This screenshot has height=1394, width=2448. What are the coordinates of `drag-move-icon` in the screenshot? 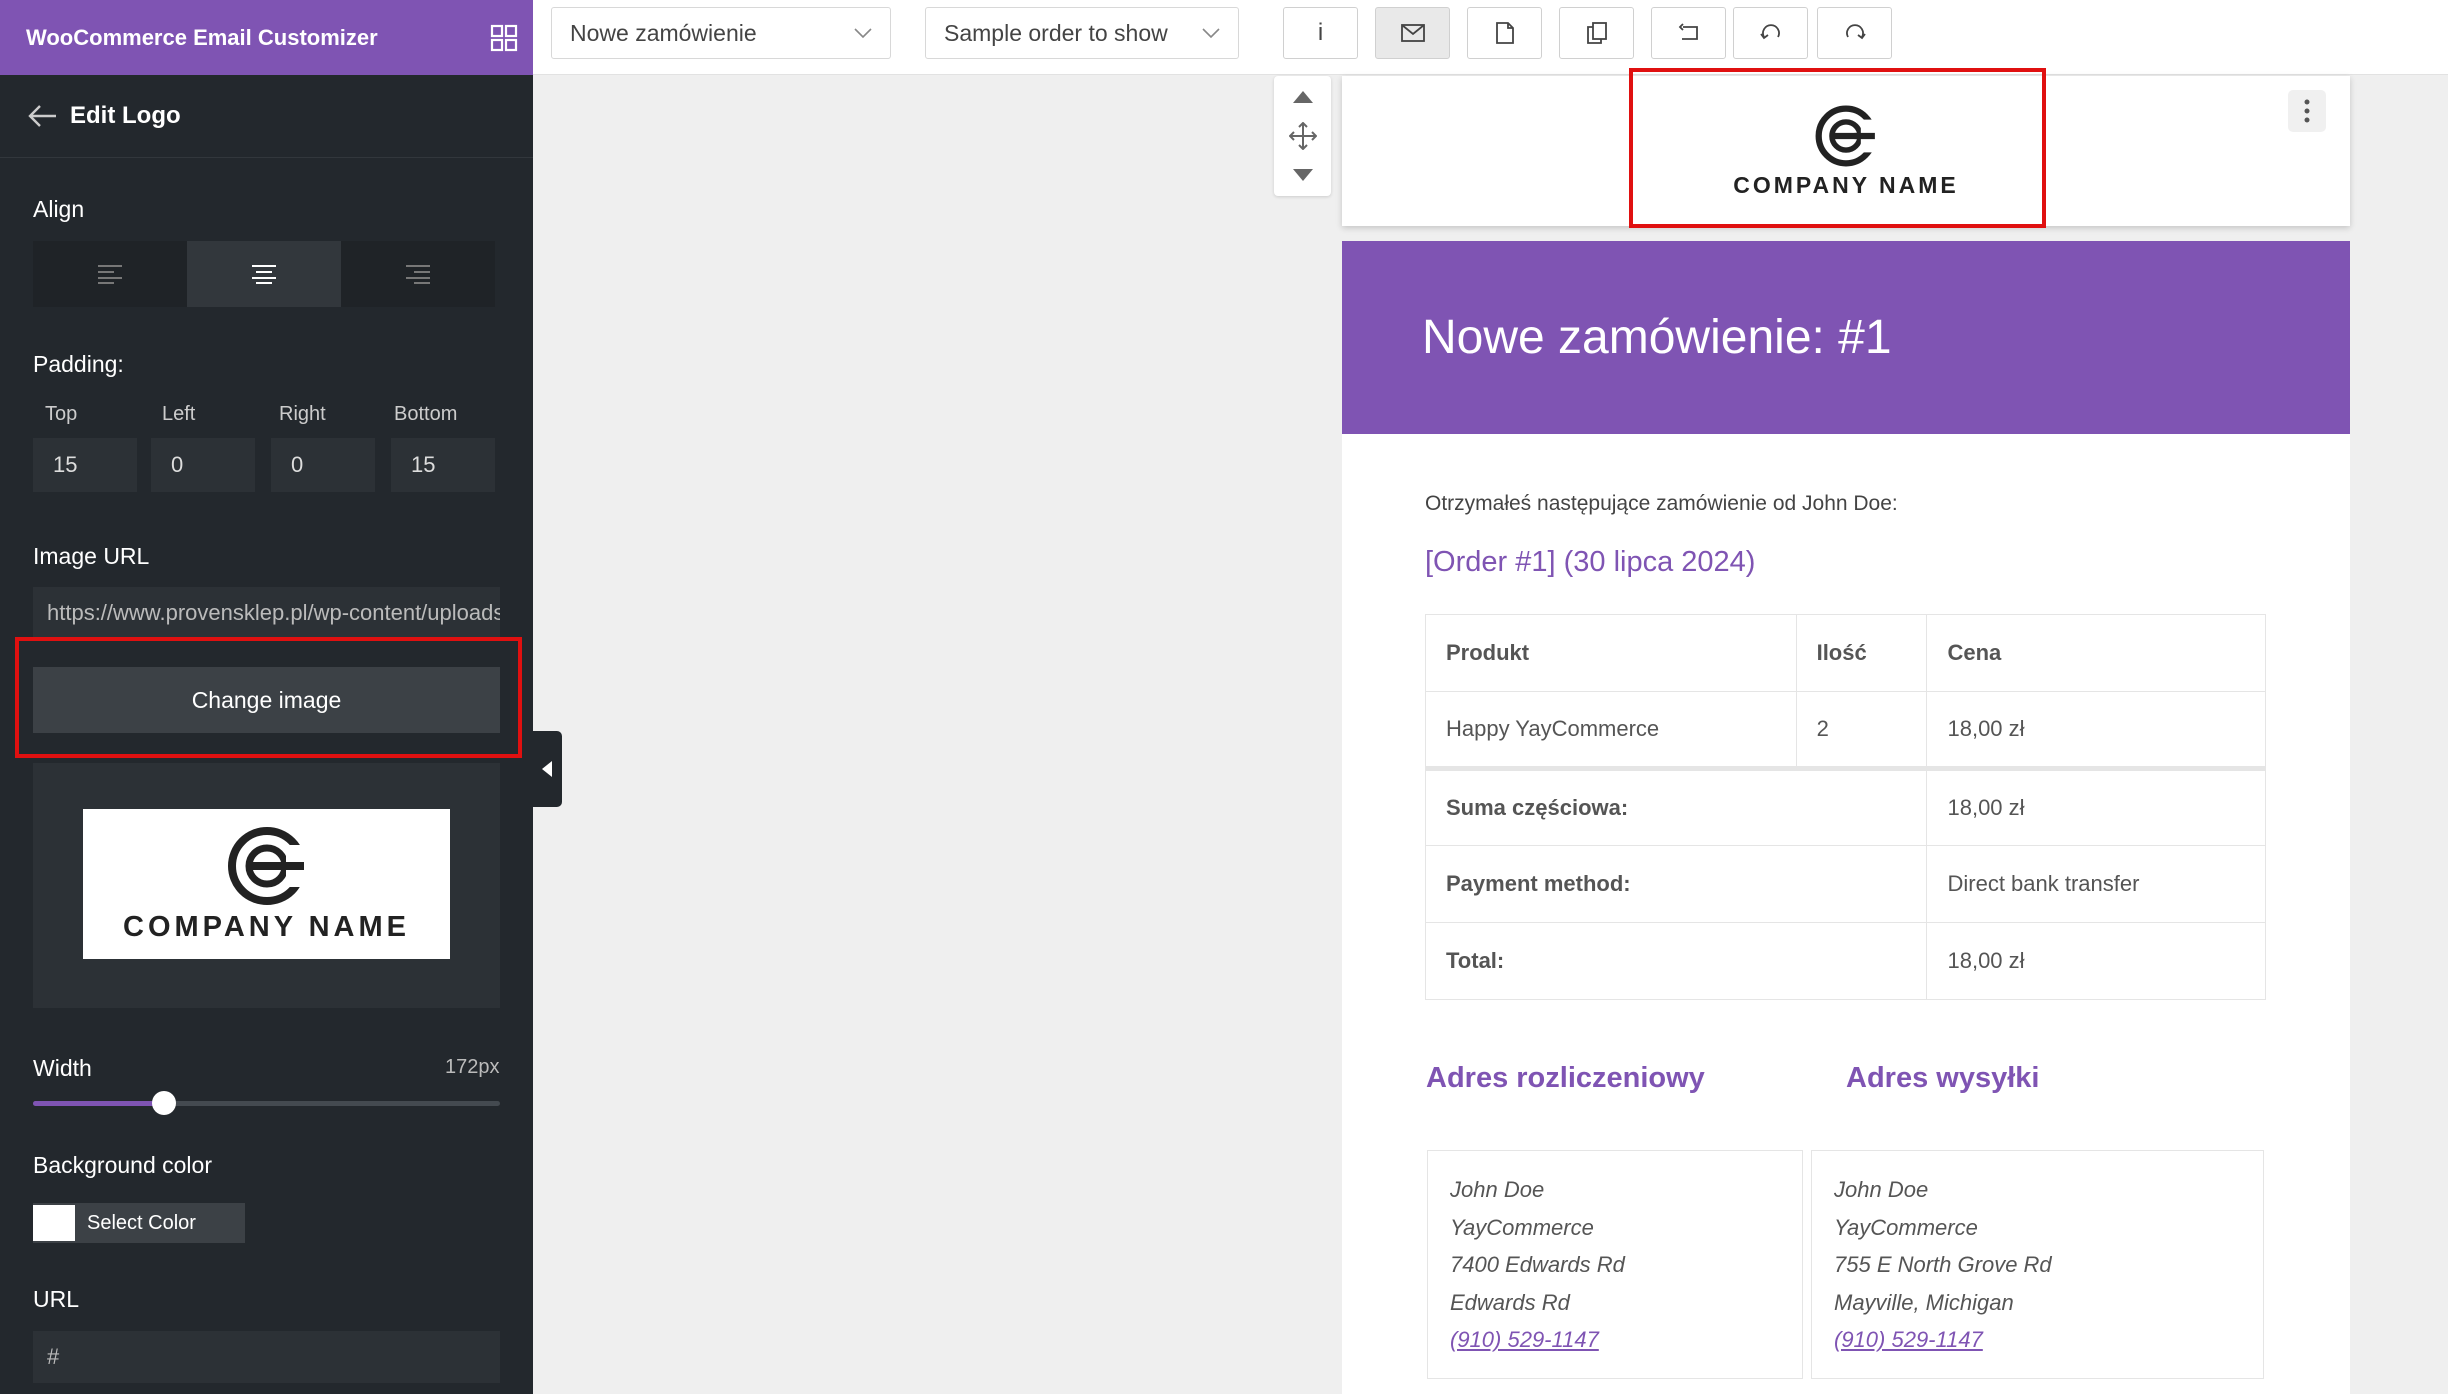 It's located at (1302, 135).